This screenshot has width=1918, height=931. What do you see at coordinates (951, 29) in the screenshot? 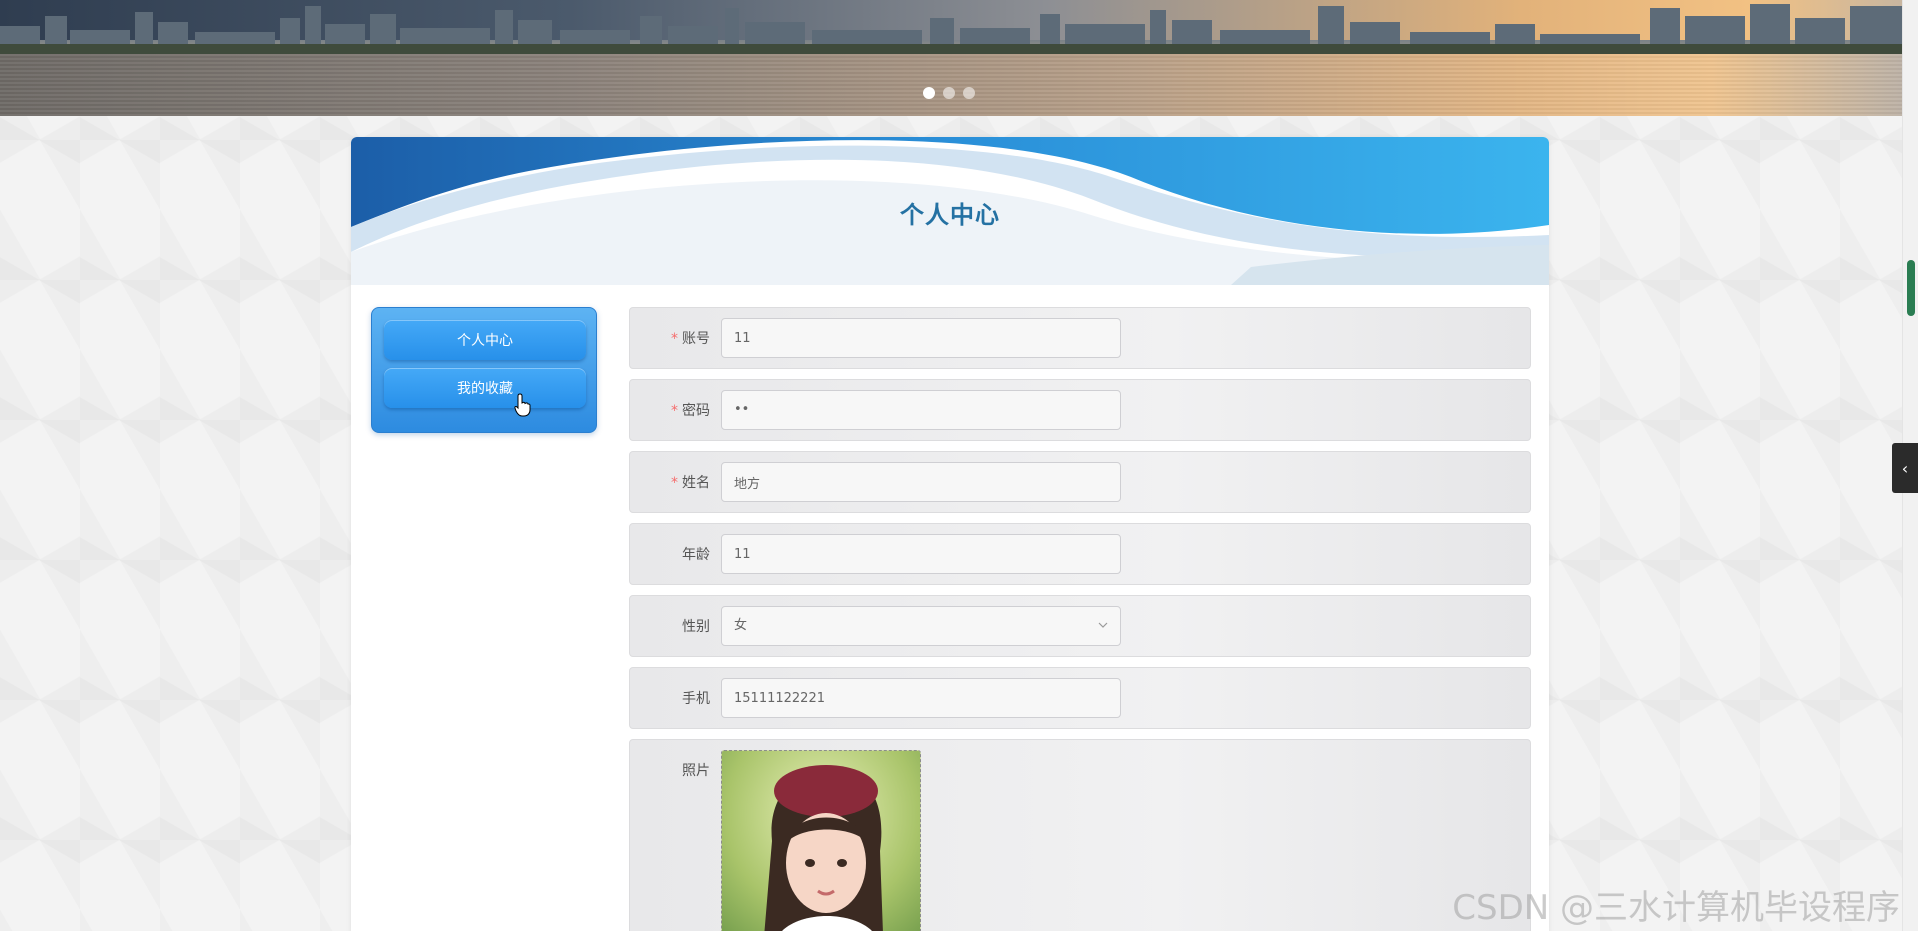
I see `banner-skyline` at bounding box center [951, 29].